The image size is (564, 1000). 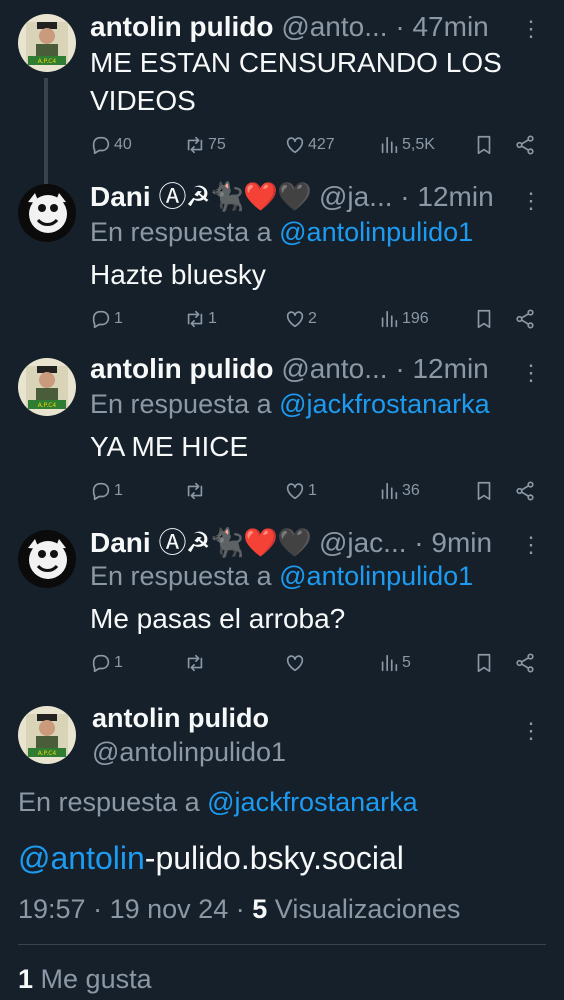 I want to click on tweet-date: 19 nov 24, so click(x=169, y=909).